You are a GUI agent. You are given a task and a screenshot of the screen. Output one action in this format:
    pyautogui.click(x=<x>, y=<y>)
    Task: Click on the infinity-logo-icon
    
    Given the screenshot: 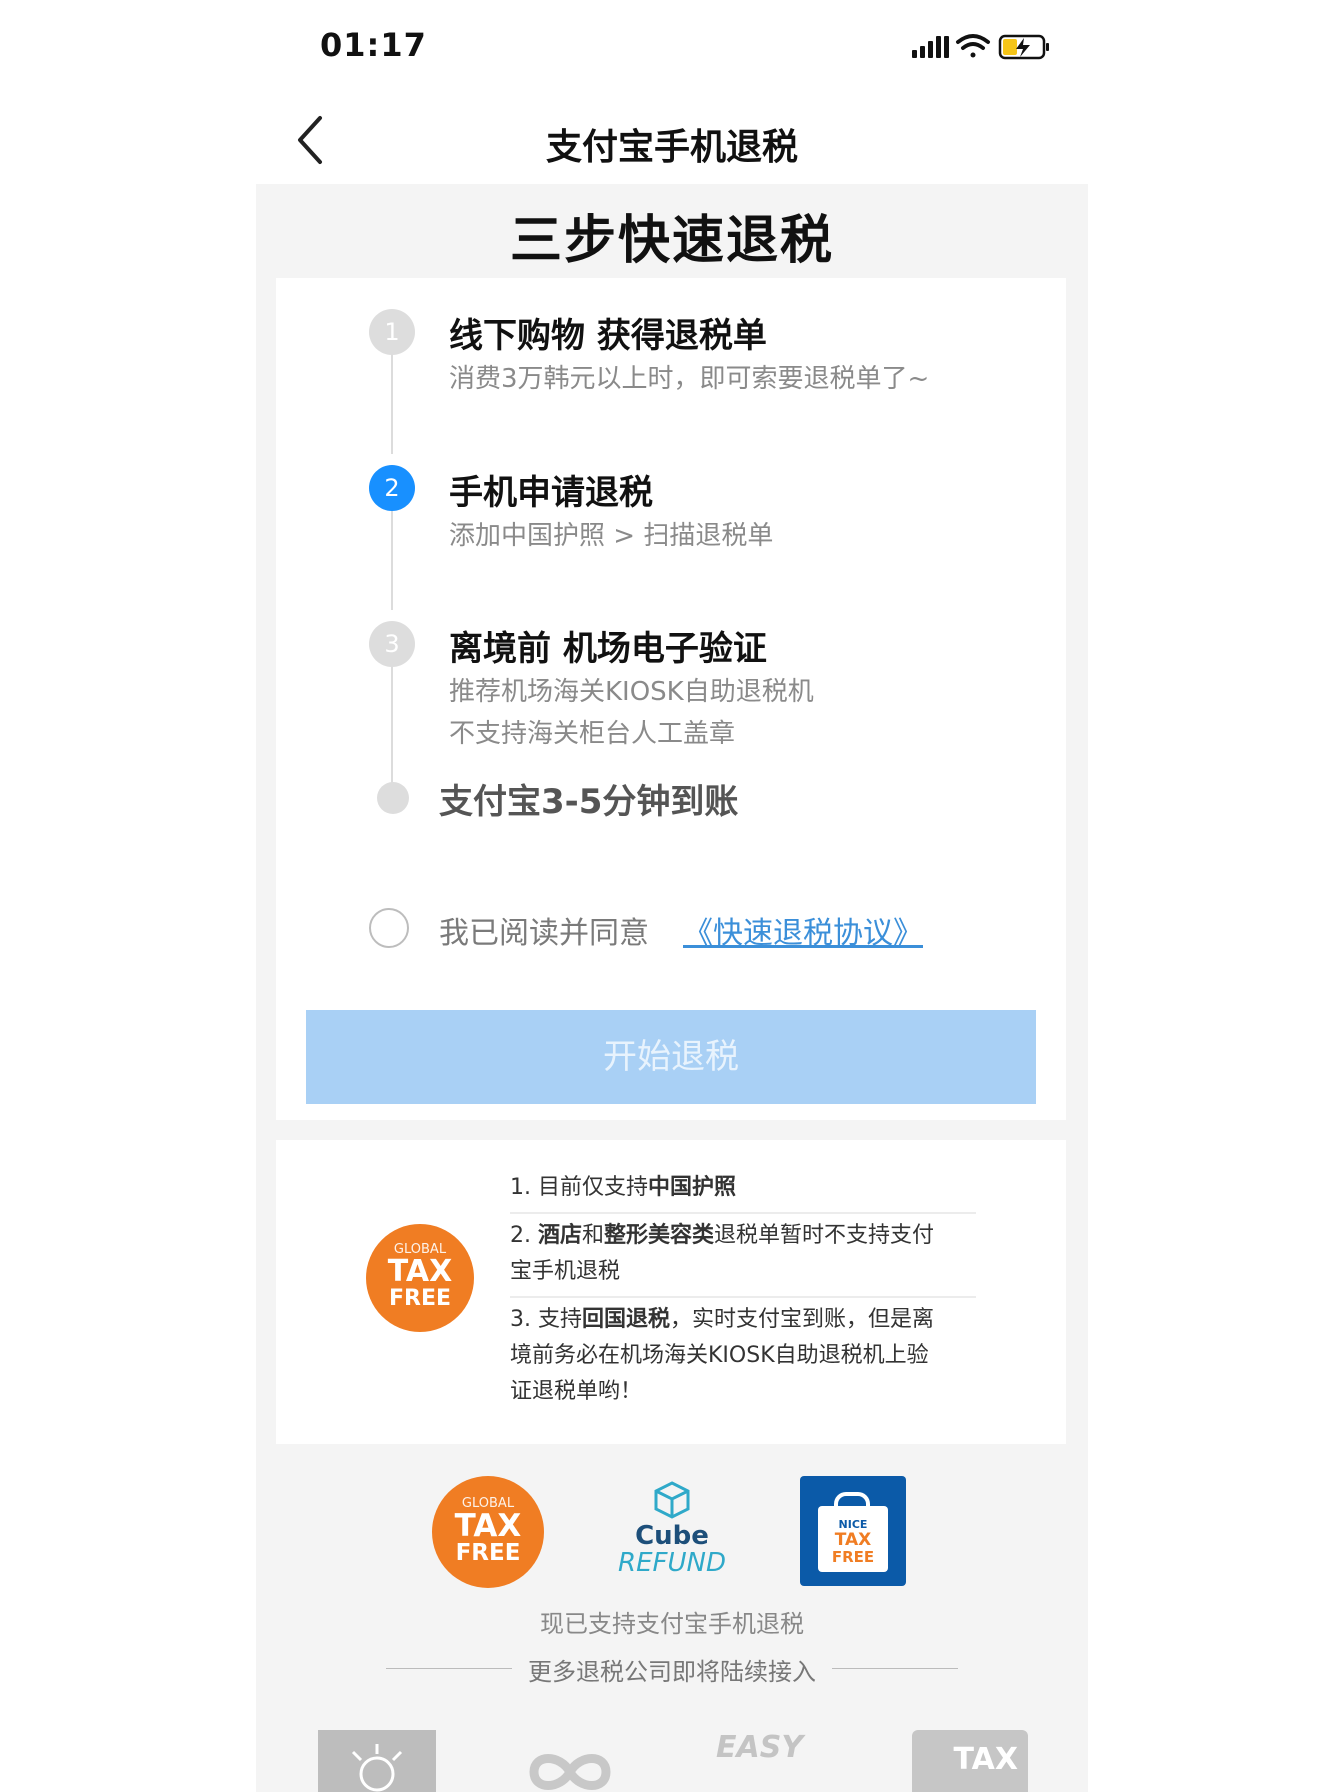 What is the action you would take?
    pyautogui.click(x=570, y=1772)
    